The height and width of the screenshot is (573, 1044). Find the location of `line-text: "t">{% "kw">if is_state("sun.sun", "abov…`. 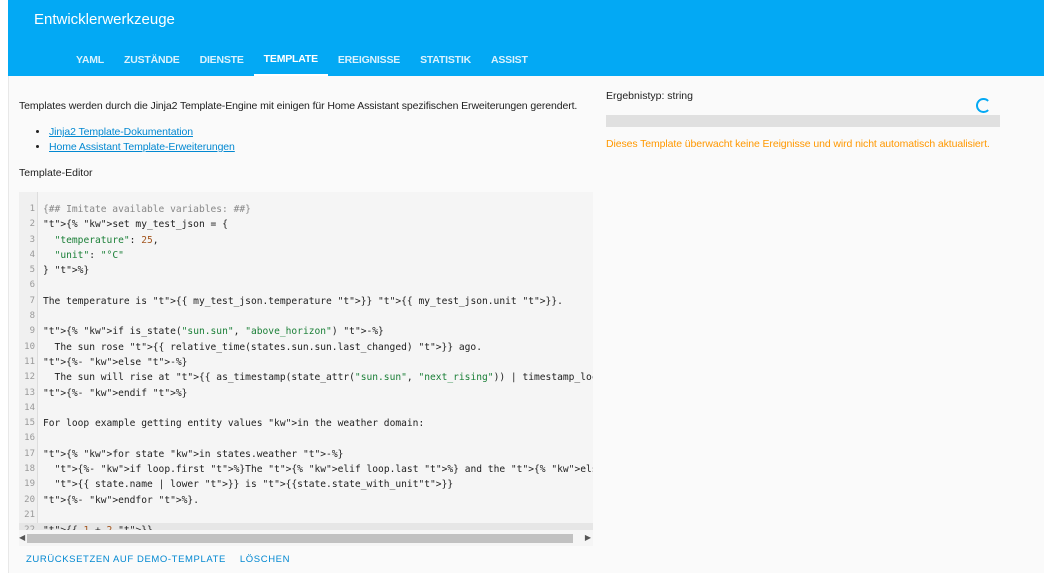

line-text: "t">{% "kw">if is_state("sun.sun", "abov… is located at coordinates (213, 331).